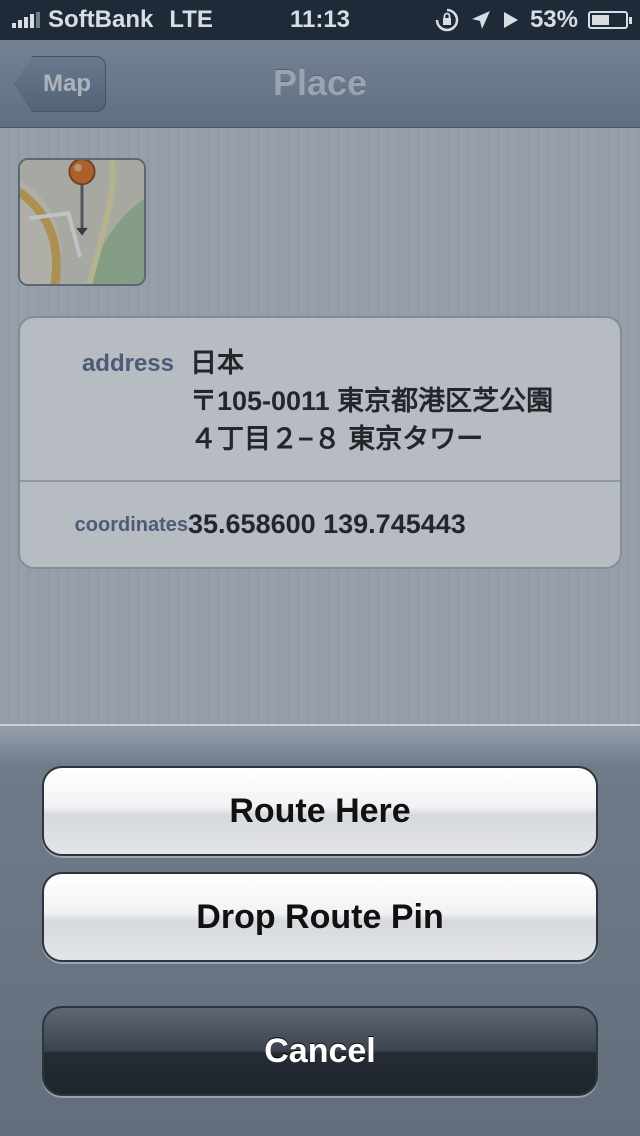  I want to click on route-here-button: Route Here, so click(320, 811).